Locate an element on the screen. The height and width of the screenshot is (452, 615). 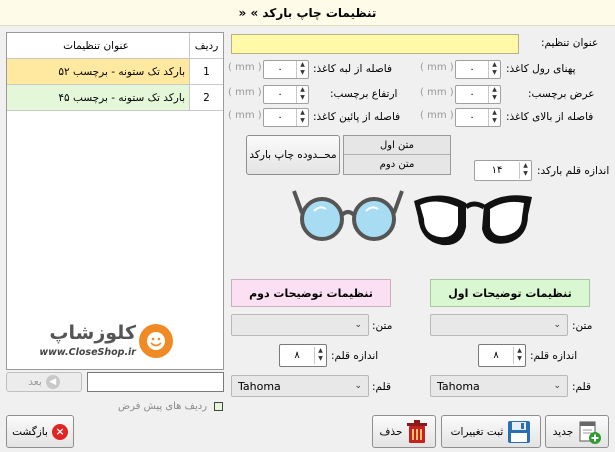
barcode-font-stepper: ۱۴ ▲ ▼ is located at coordinates (503, 170).